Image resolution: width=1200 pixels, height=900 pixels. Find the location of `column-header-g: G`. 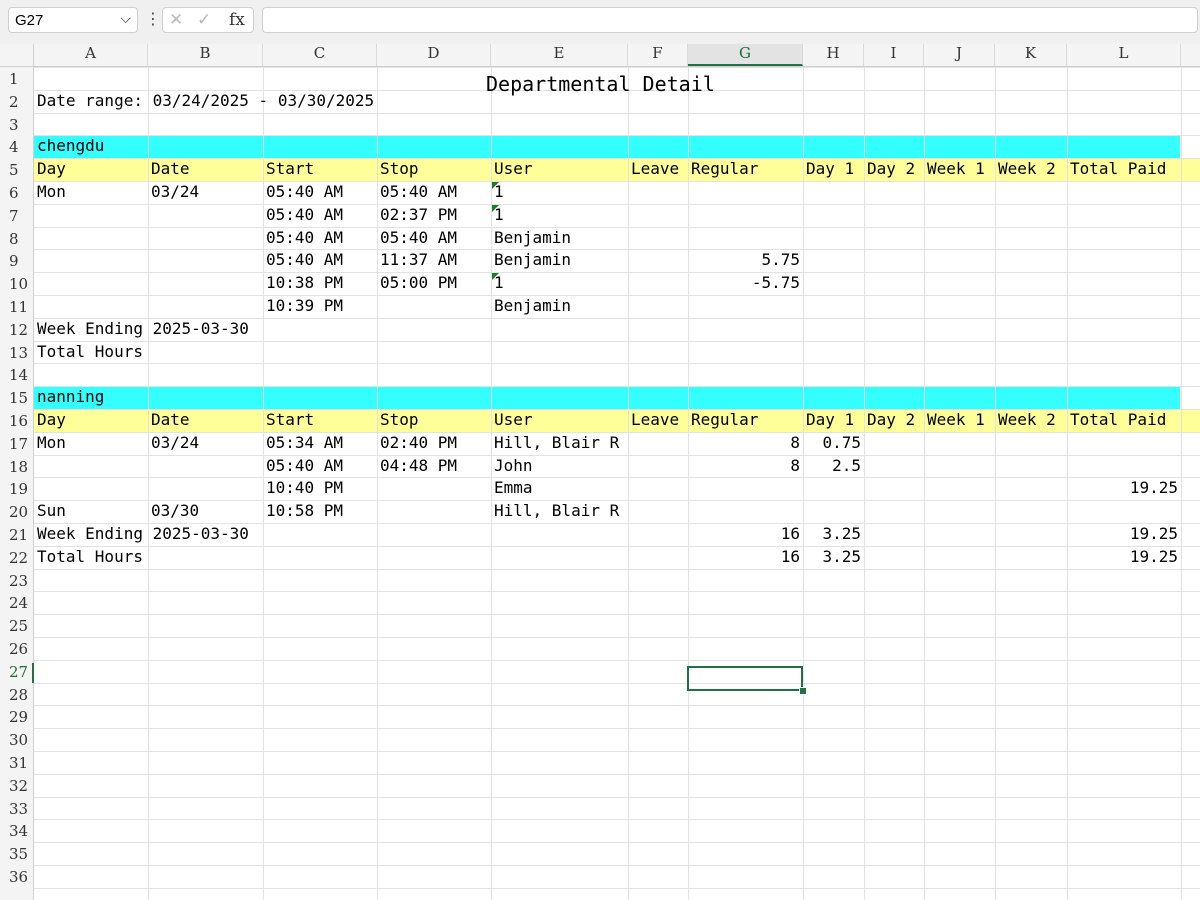

column-header-g: G is located at coordinates (745, 55).